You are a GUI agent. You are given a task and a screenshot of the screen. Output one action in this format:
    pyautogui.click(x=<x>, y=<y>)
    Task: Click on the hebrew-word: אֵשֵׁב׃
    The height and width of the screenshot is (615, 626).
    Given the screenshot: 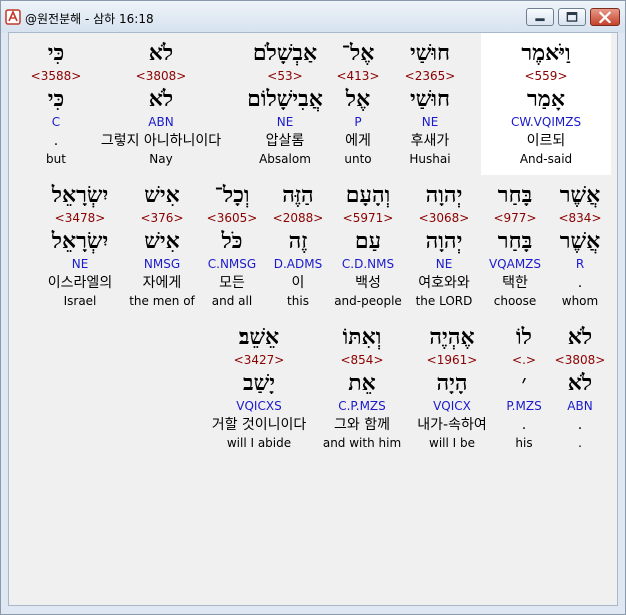 What is the action you would take?
    pyautogui.click(x=259, y=337)
    